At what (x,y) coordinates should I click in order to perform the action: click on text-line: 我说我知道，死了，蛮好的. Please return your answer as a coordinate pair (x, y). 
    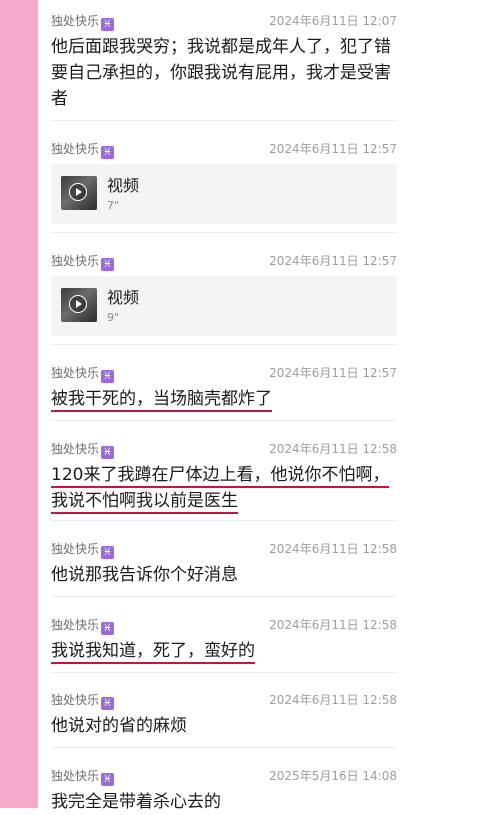
    Looking at the image, I should click on (153, 652).